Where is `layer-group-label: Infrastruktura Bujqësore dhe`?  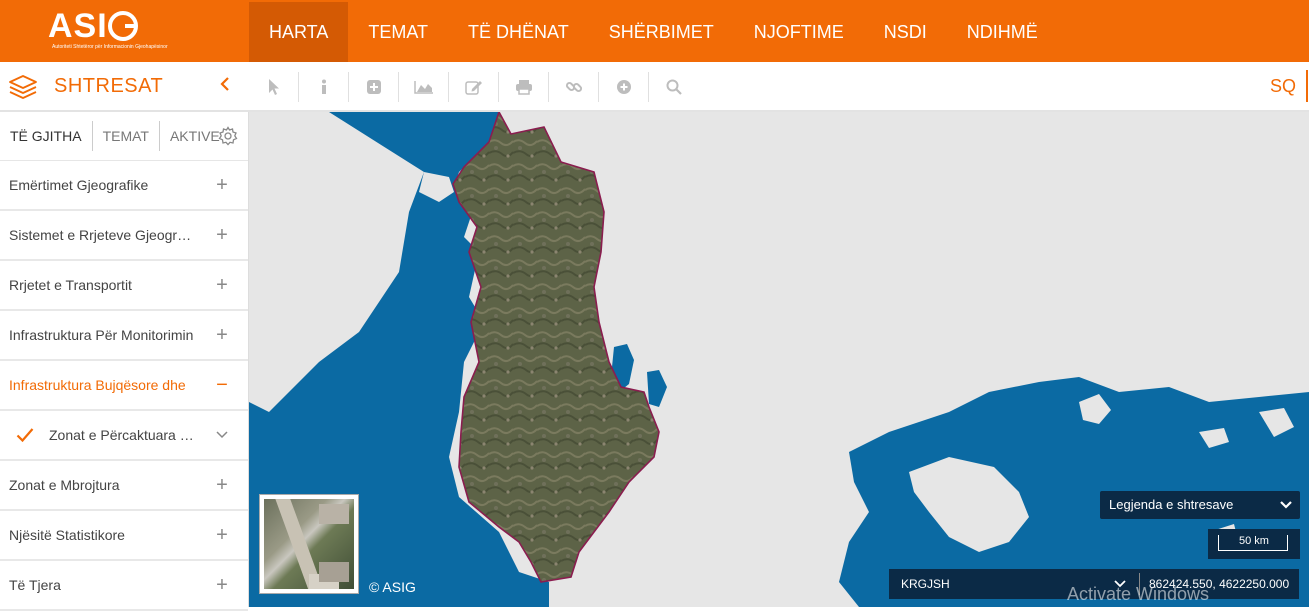 layer-group-label: Infrastruktura Bujqësore dhe is located at coordinates (97, 385).